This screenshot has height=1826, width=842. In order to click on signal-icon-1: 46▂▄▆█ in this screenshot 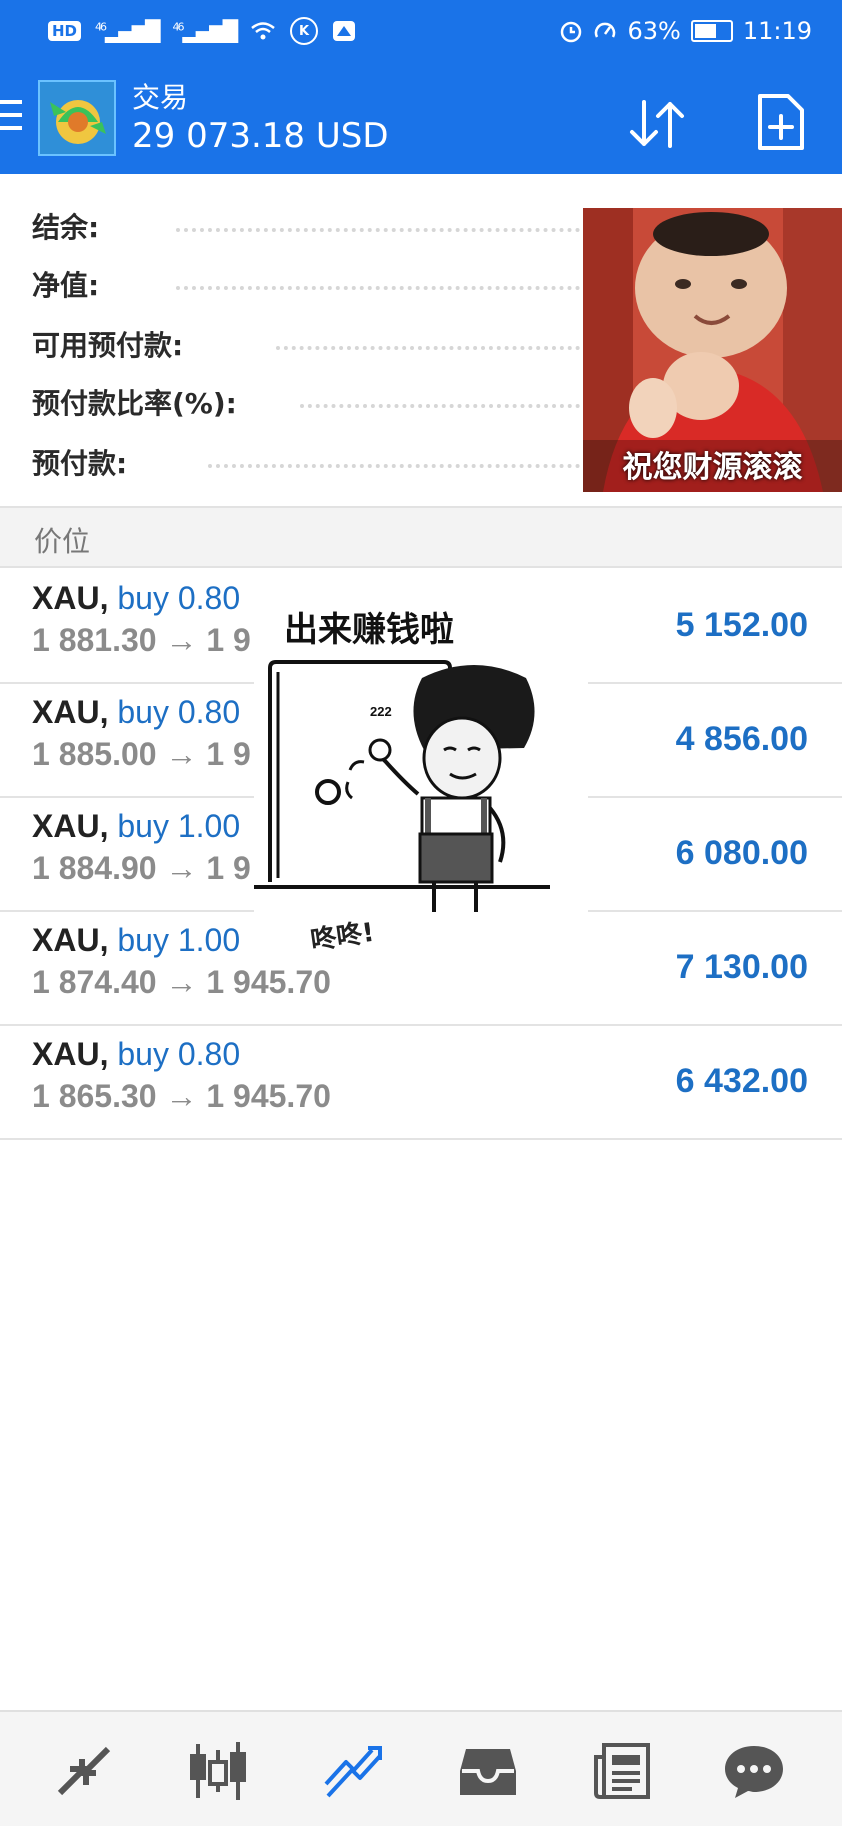, I will do `click(128, 31)`.